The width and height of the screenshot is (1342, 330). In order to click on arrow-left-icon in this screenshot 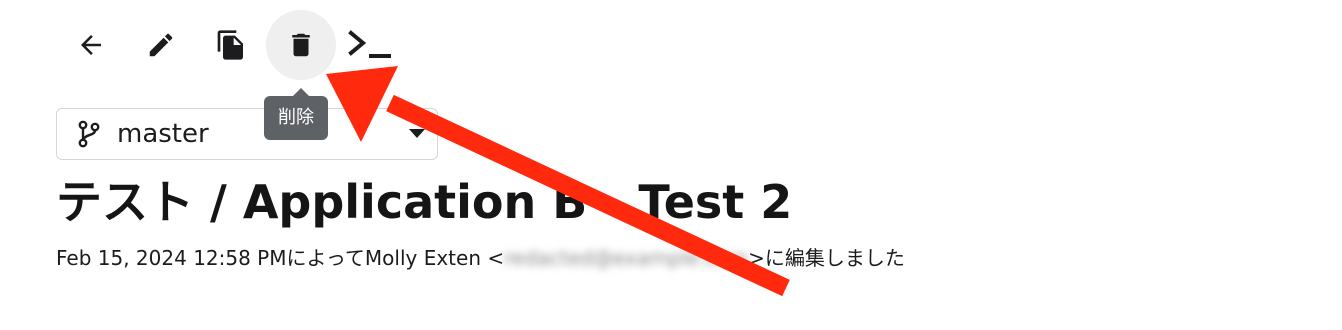, I will do `click(91, 45)`.